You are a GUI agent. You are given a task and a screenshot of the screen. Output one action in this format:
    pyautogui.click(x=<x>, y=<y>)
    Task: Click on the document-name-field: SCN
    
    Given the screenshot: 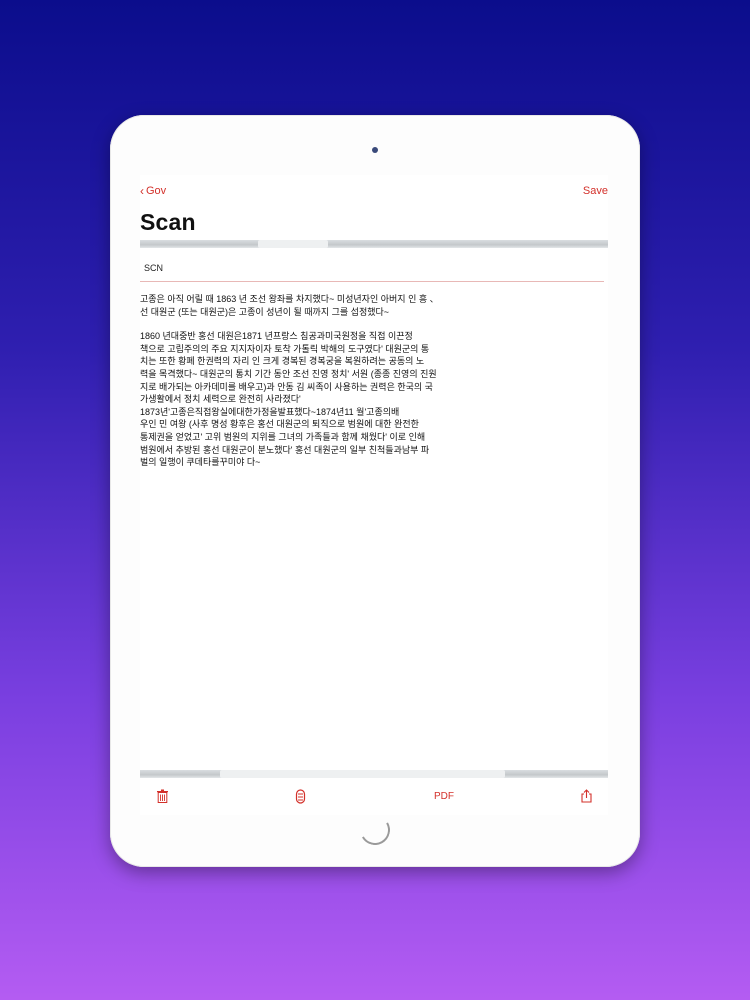 What is the action you would take?
    pyautogui.click(x=372, y=271)
    